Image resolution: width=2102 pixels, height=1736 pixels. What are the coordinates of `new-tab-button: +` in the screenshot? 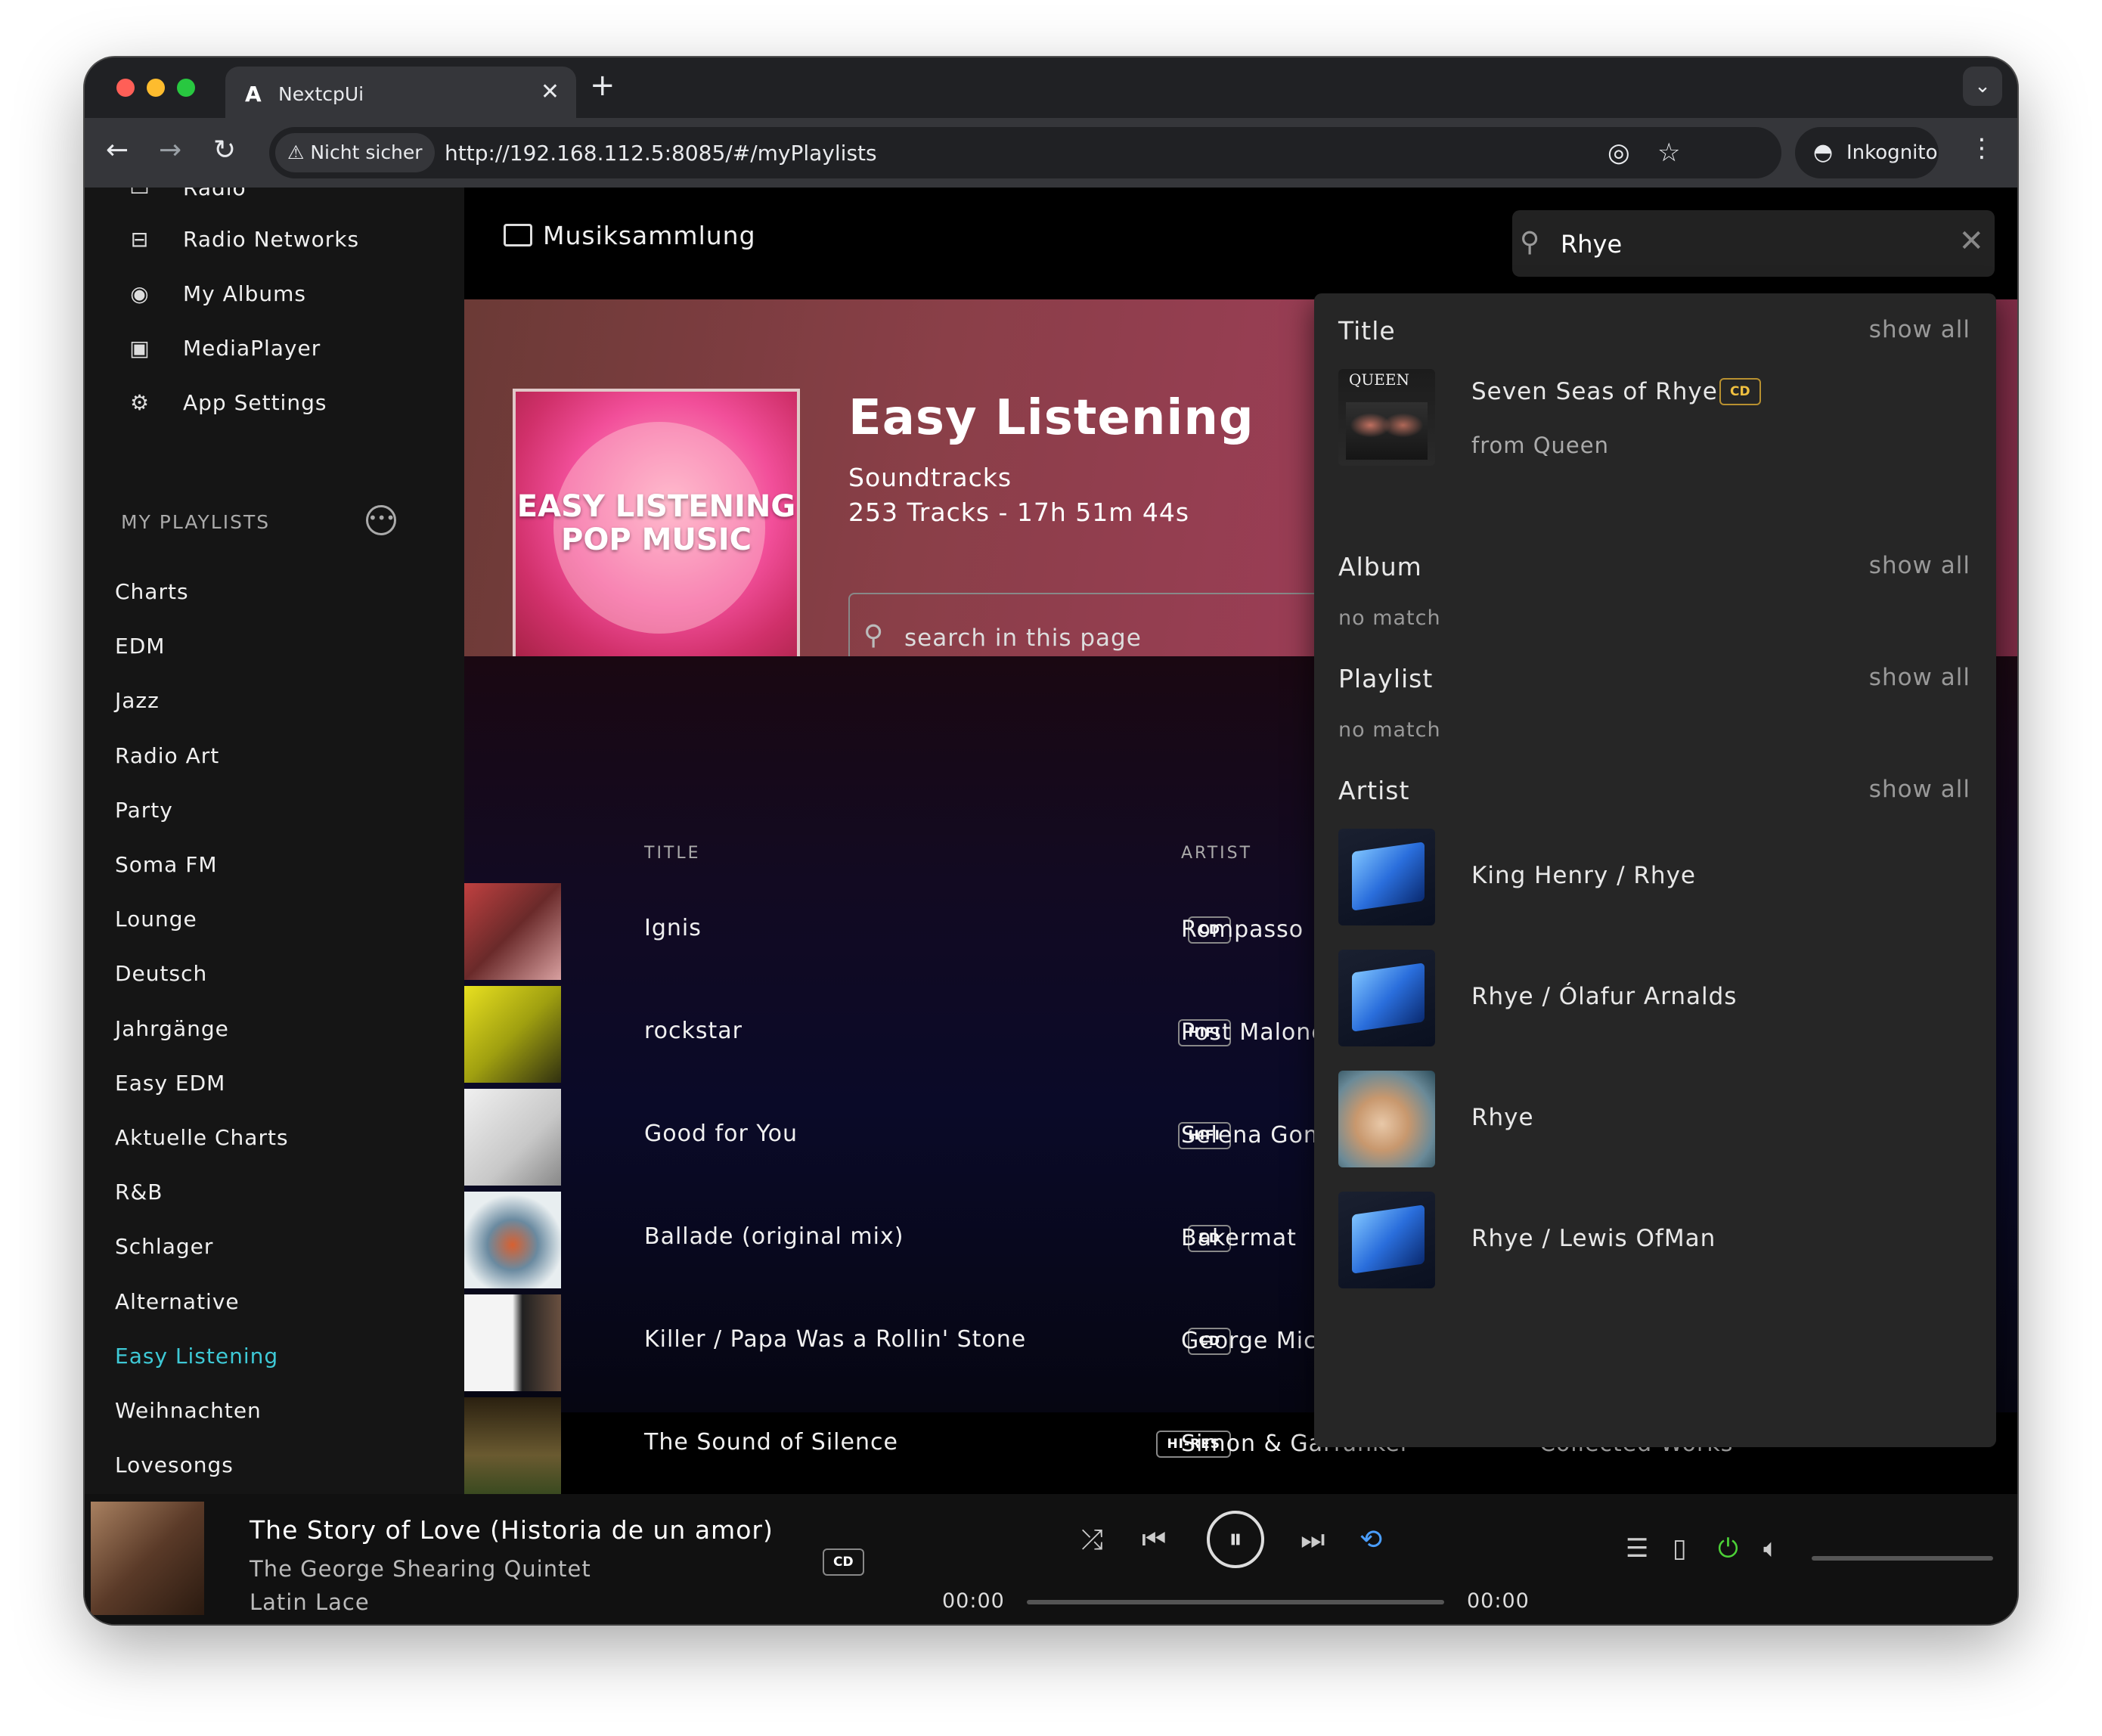 It's located at (602, 85).